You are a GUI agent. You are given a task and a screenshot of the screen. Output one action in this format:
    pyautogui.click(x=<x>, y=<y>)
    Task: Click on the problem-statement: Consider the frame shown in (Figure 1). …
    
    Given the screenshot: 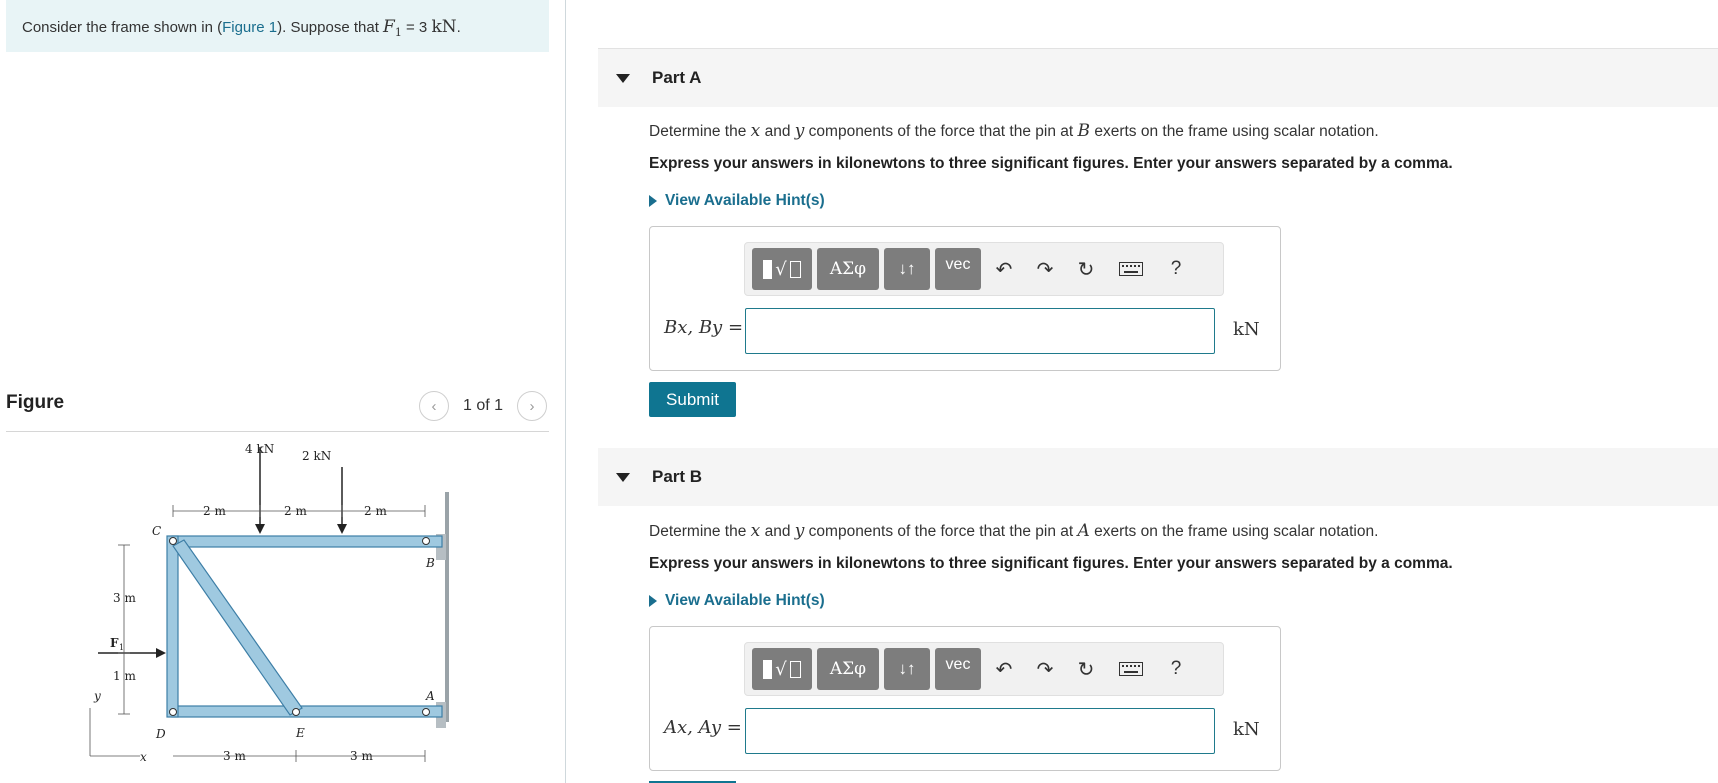 What is the action you would take?
    pyautogui.click(x=277, y=26)
    